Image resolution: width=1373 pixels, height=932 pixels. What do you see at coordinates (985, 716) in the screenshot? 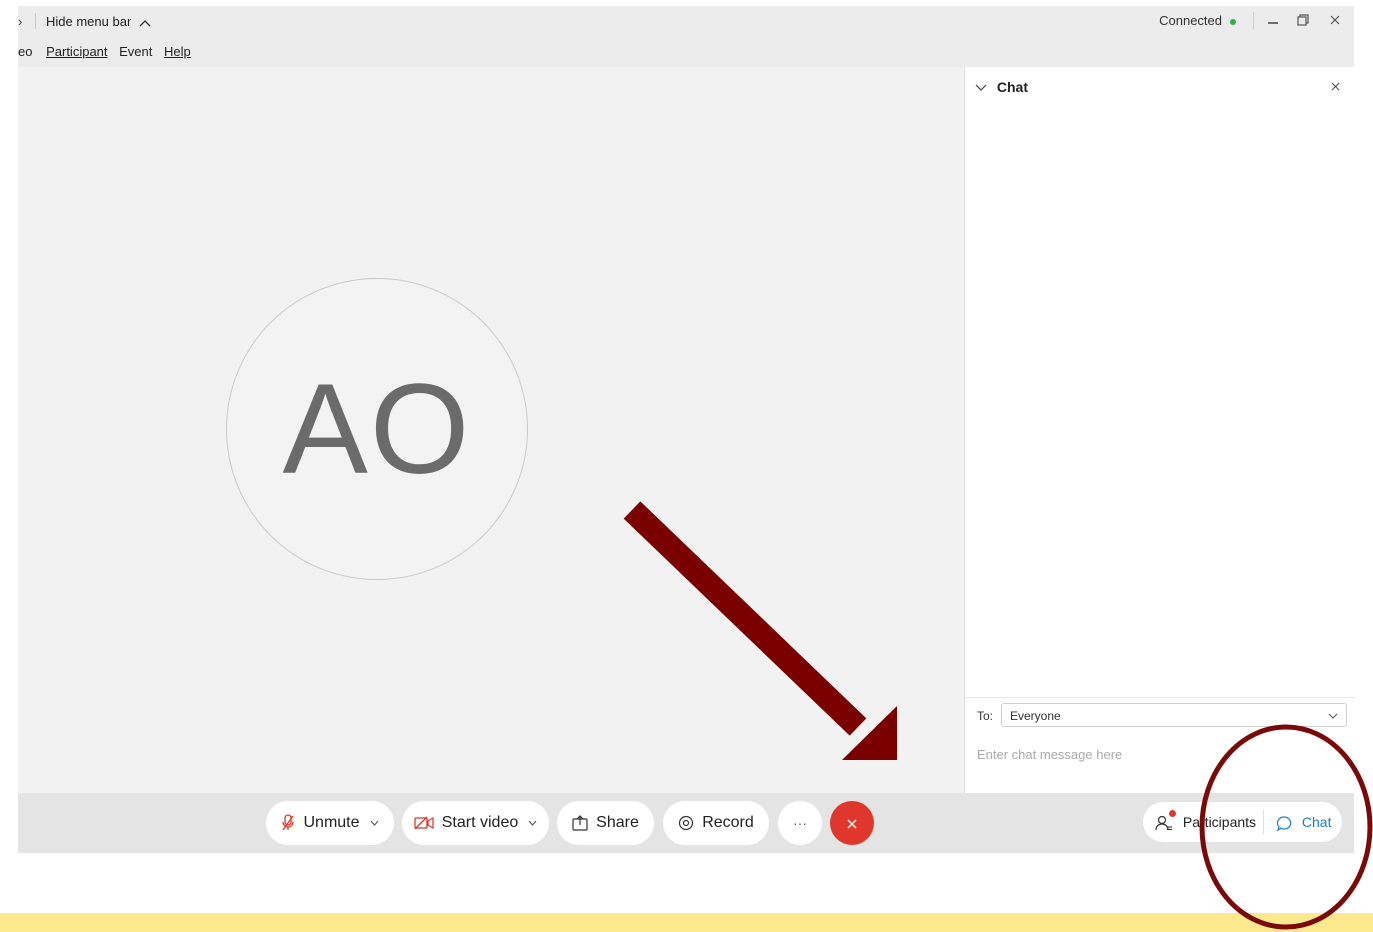
I see `chat-to-label: To:` at bounding box center [985, 716].